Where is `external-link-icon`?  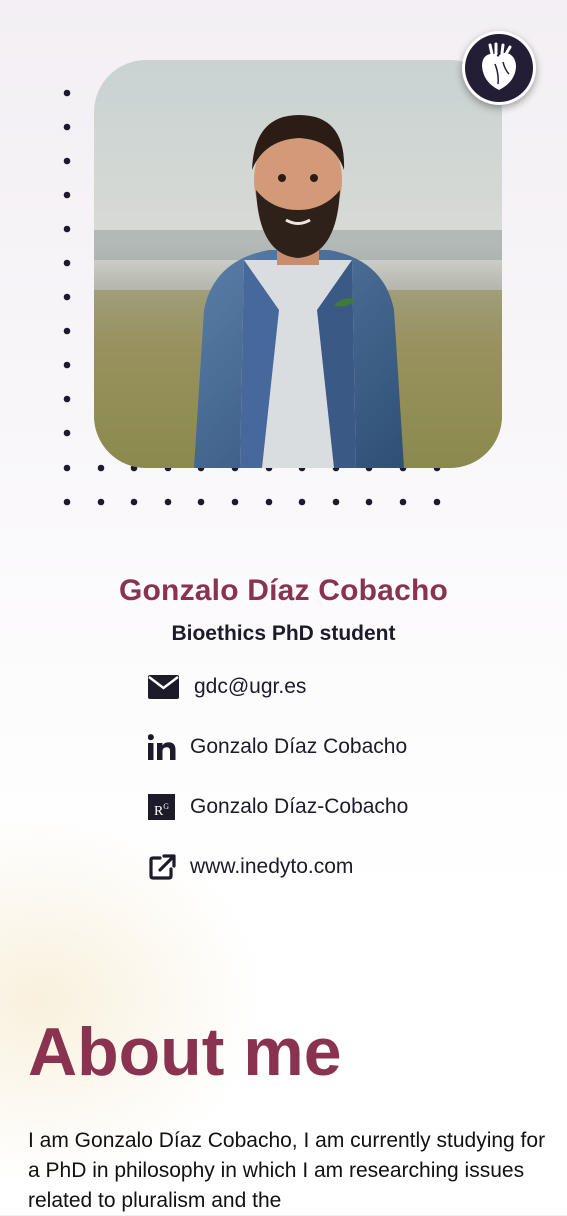 external-link-icon is located at coordinates (164, 867).